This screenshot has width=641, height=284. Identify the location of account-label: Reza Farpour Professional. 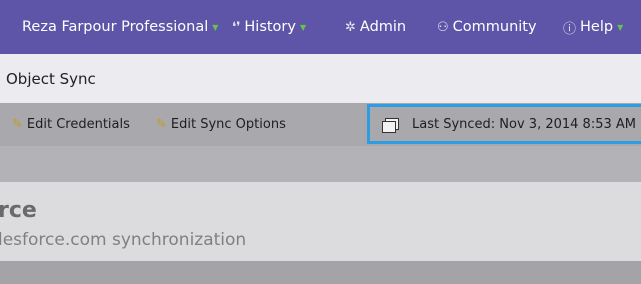
(115, 27).